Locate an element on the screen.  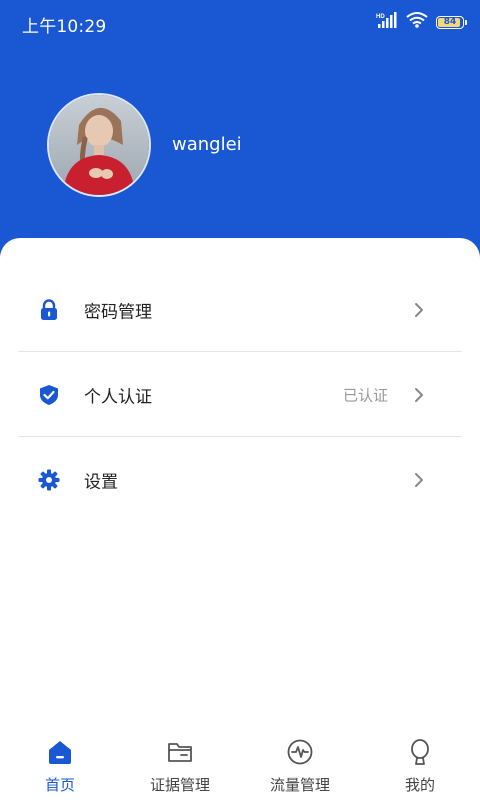
menu-label-verify: 个人认证 is located at coordinates (118, 397).